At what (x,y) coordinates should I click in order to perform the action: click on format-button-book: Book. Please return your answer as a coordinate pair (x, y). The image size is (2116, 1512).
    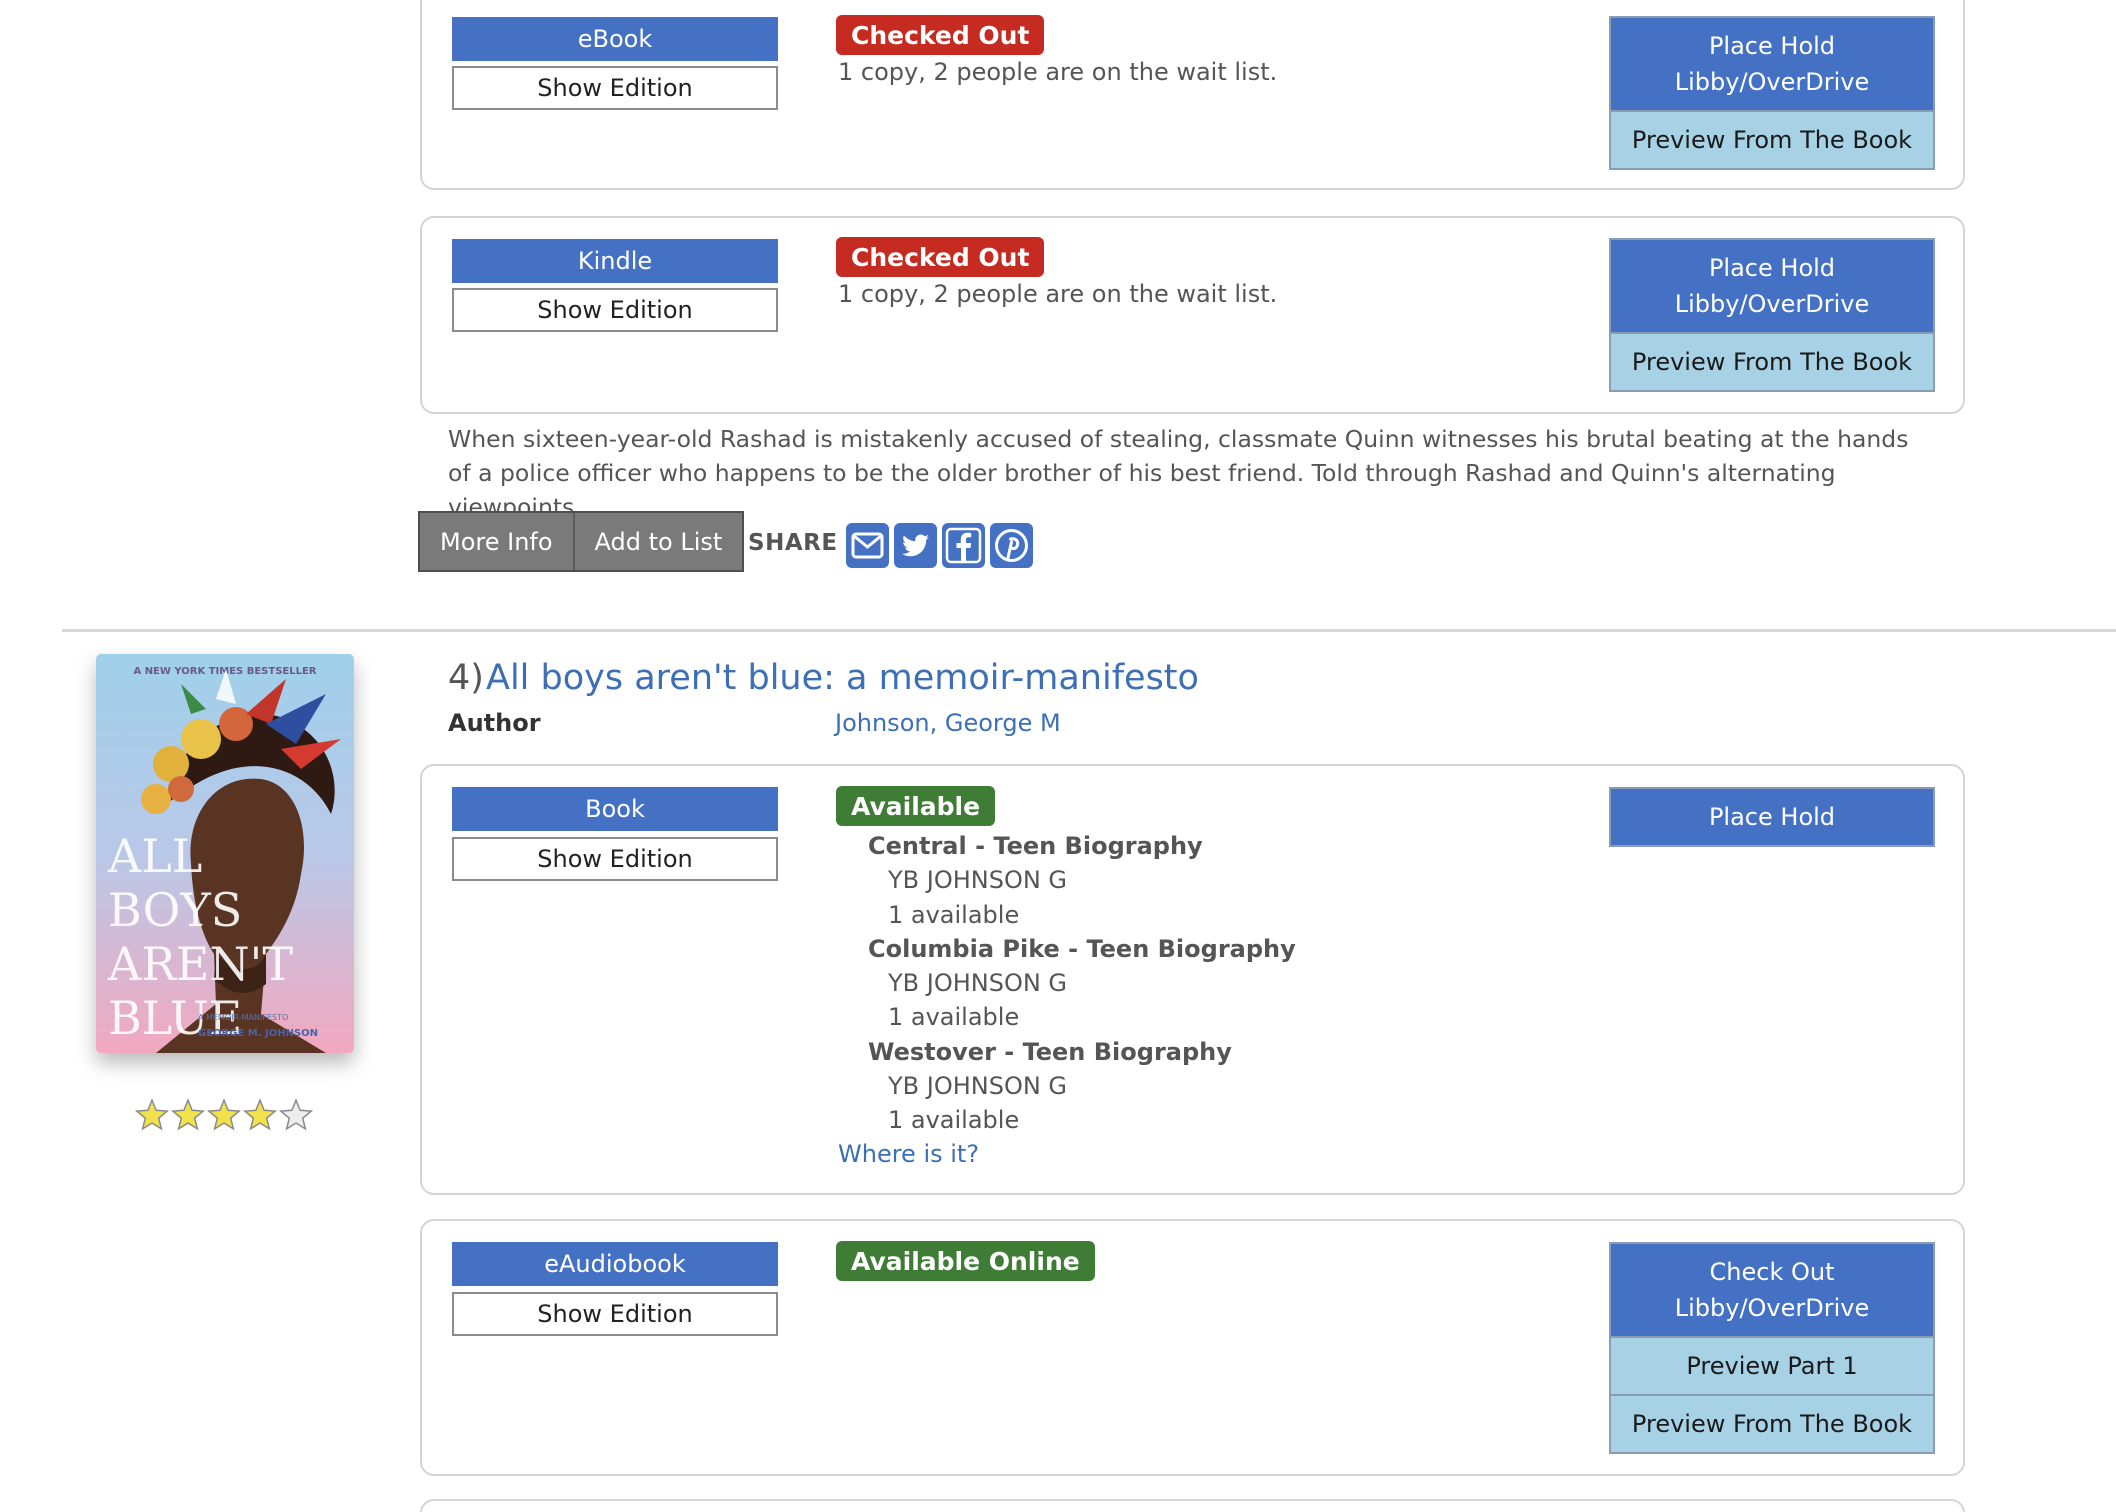
    Looking at the image, I should click on (615, 809).